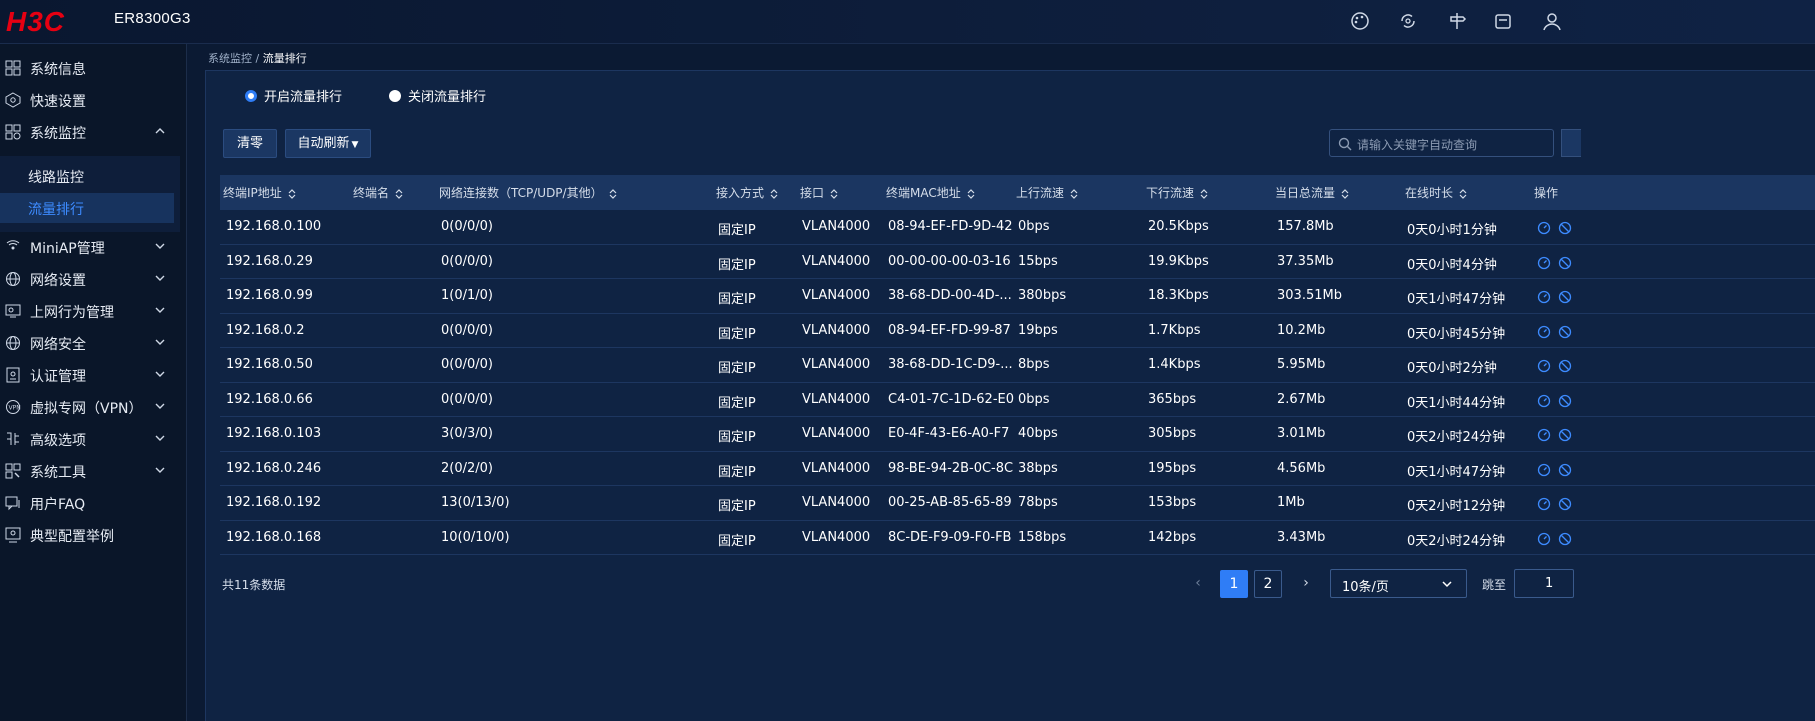 The image size is (1815, 721). Describe the element at coordinates (269, 295) in the screenshot. I see `cell-ip: 192.168.0.99` at that location.